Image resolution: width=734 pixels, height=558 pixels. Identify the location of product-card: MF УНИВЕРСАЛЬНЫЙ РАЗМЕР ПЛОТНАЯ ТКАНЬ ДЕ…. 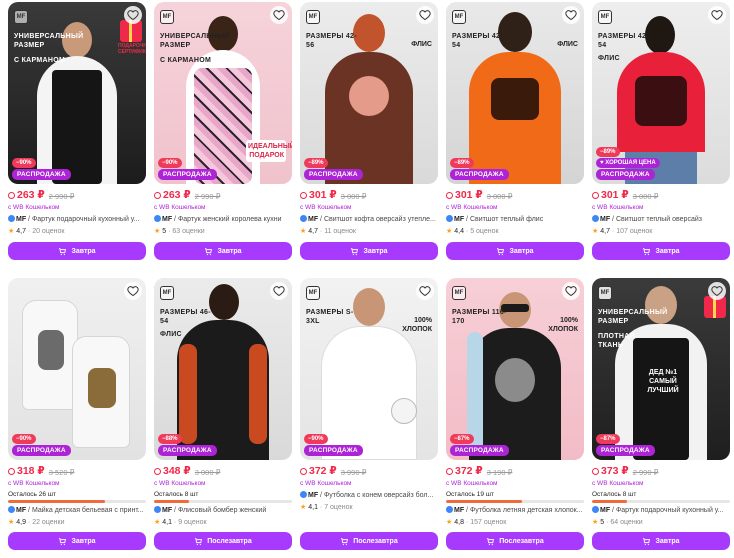
(661, 414).